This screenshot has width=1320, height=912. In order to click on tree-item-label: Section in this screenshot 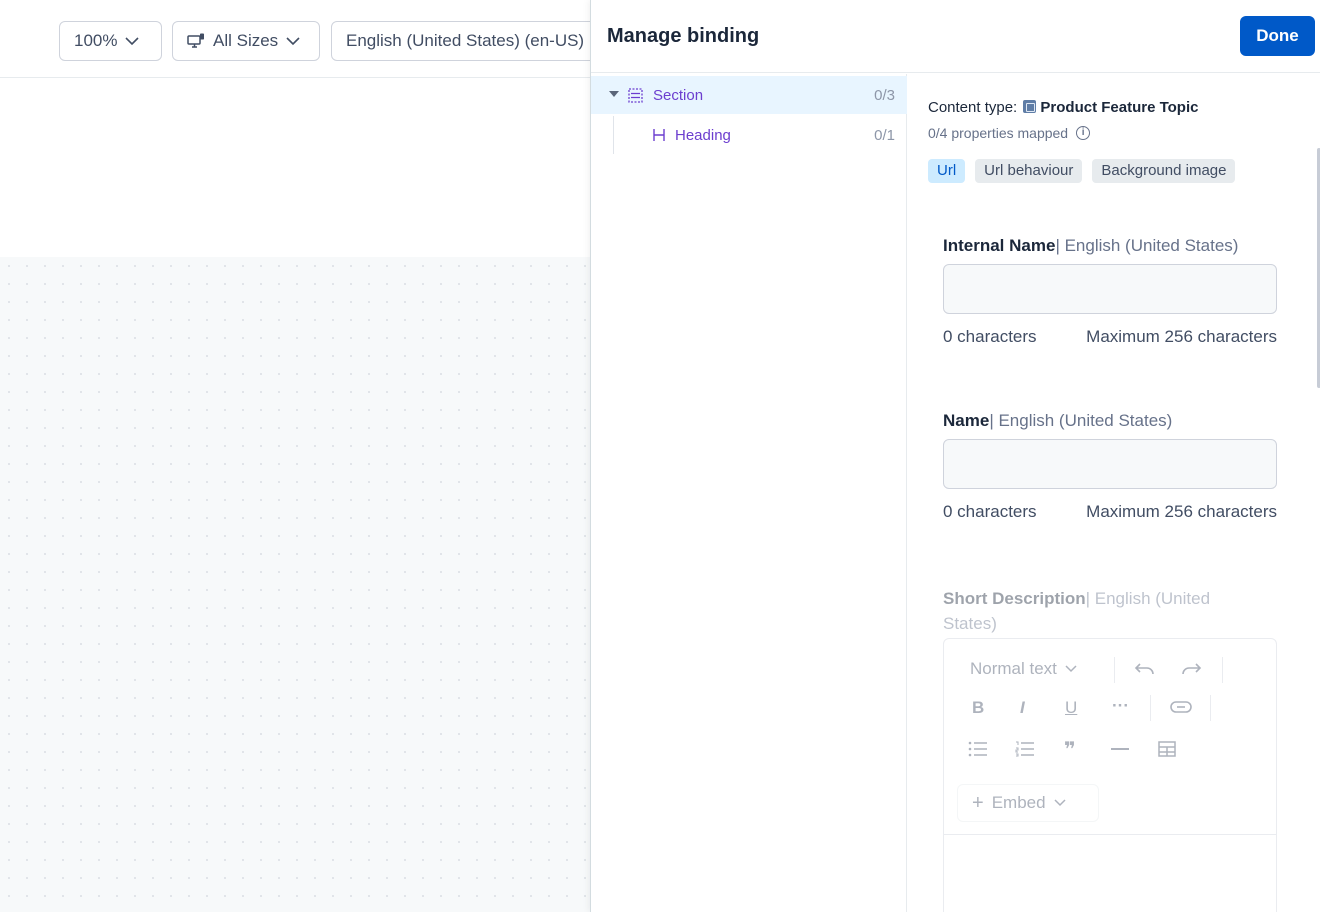, I will do `click(678, 95)`.